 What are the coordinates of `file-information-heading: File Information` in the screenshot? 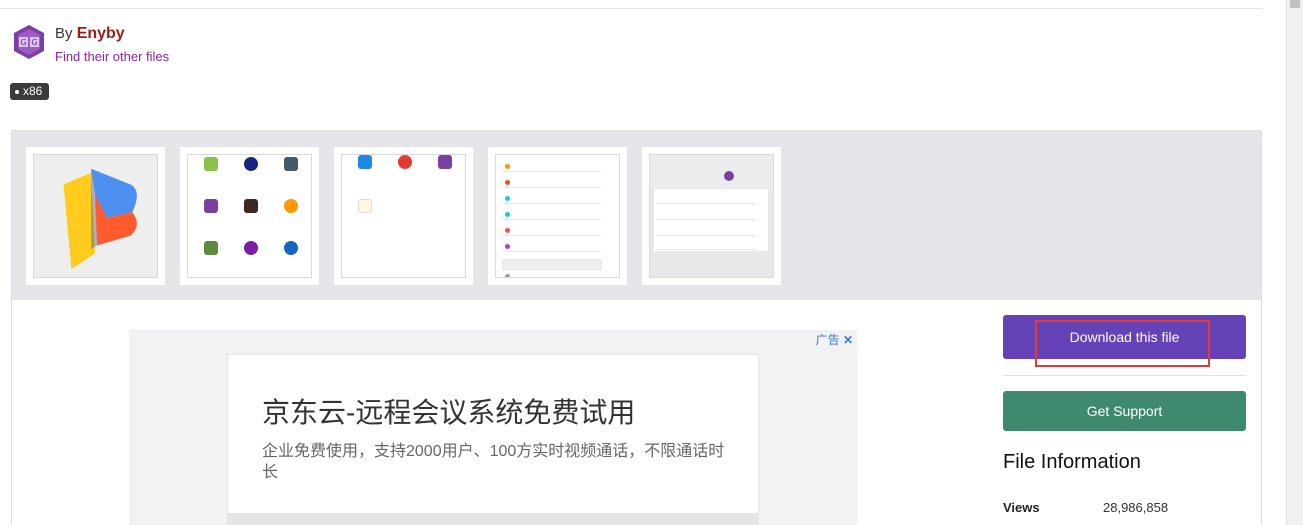 It's located at (1072, 462).